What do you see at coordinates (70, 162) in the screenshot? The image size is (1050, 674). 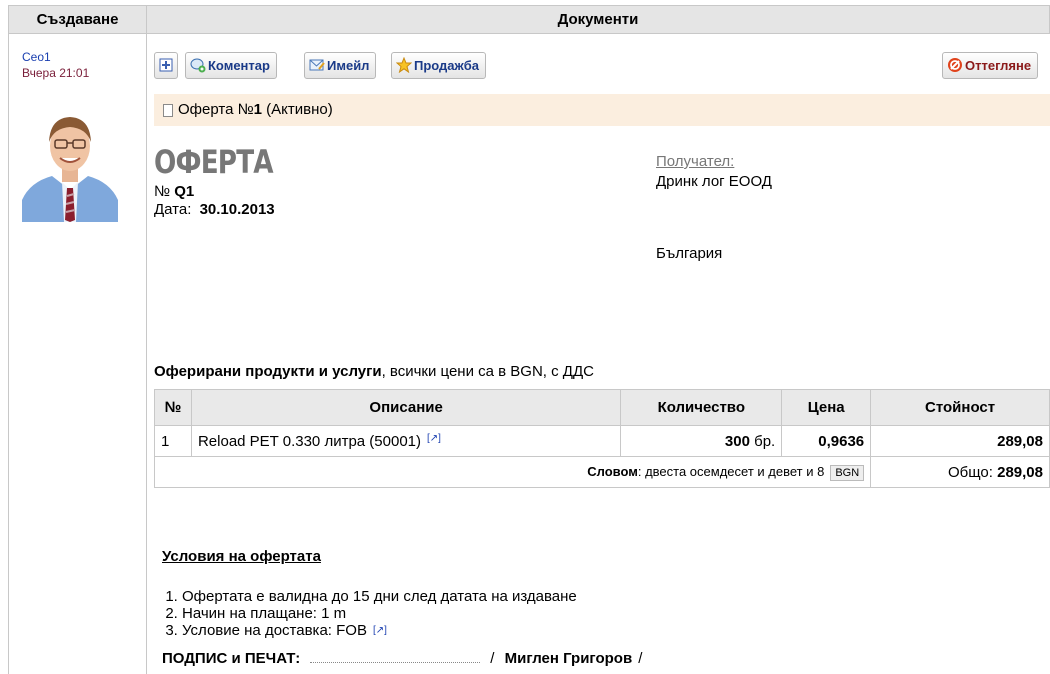 I see `avatar` at bounding box center [70, 162].